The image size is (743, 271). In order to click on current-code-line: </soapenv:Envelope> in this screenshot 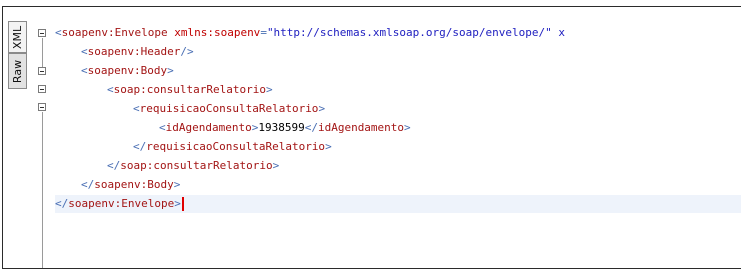, I will do `click(398, 204)`.